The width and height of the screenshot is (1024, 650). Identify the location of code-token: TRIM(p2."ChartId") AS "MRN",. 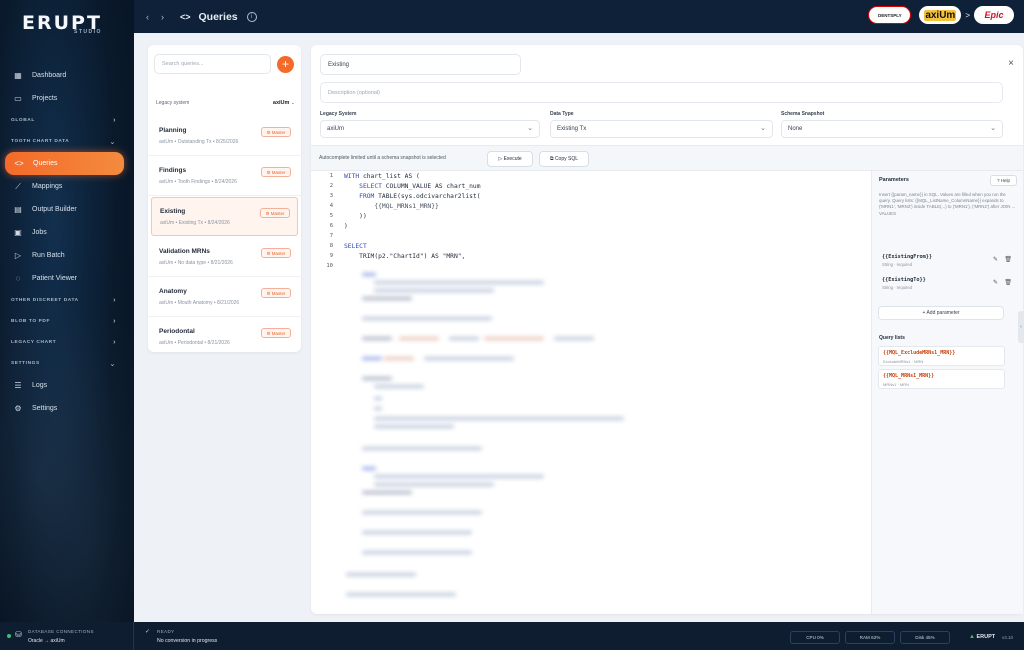
(412, 256).